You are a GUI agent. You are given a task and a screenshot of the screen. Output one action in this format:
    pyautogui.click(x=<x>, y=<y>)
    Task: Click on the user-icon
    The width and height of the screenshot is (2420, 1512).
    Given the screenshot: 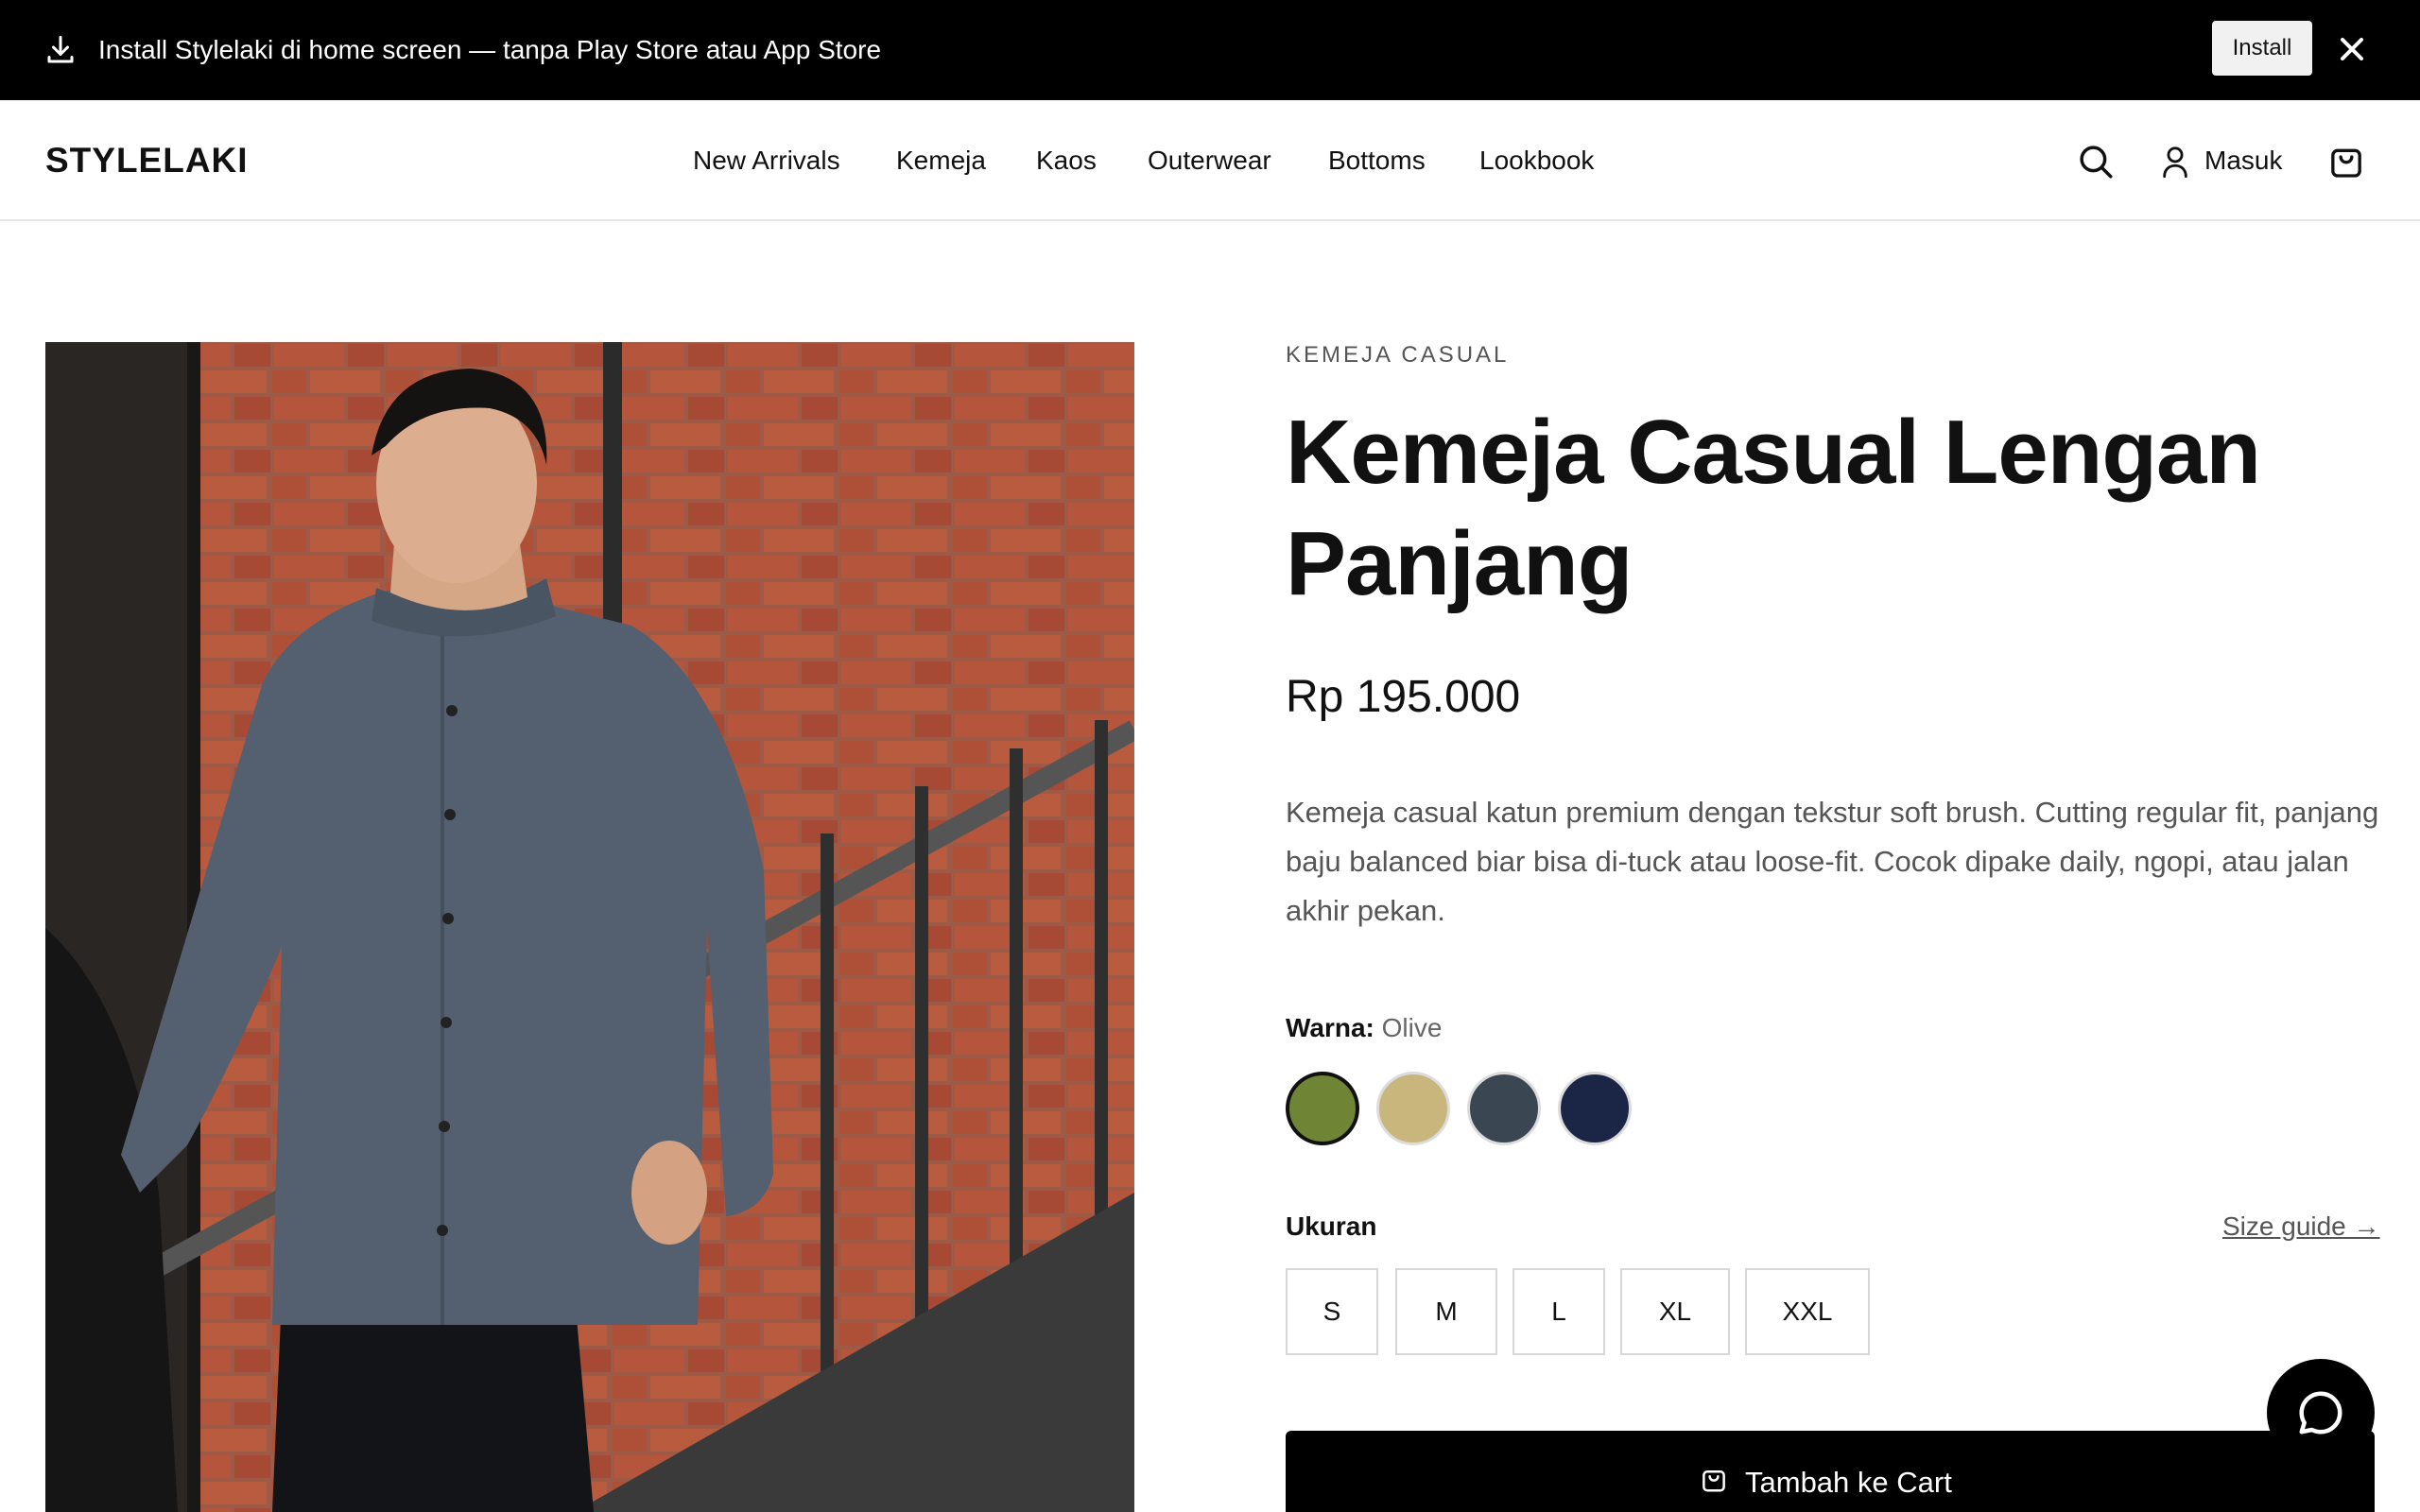 What is the action you would take?
    pyautogui.click(x=2175, y=162)
    